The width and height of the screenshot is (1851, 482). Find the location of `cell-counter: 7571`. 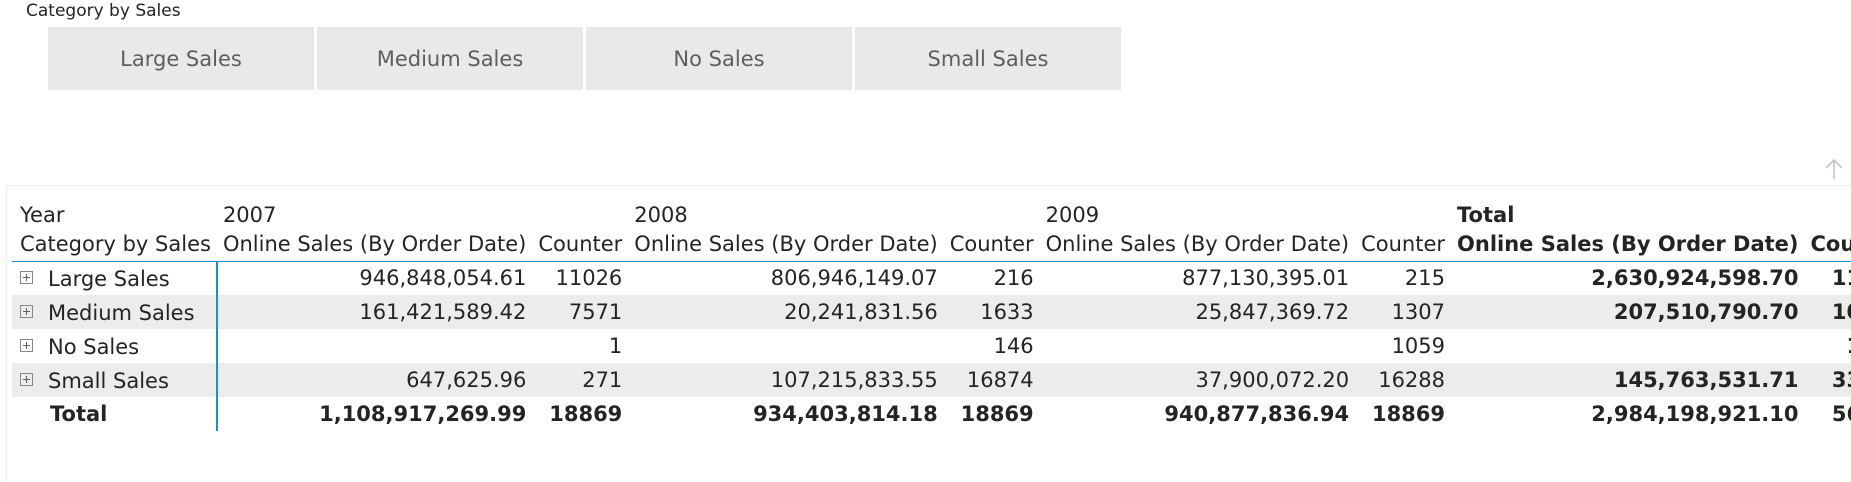

cell-counter: 7571 is located at coordinates (580, 312).